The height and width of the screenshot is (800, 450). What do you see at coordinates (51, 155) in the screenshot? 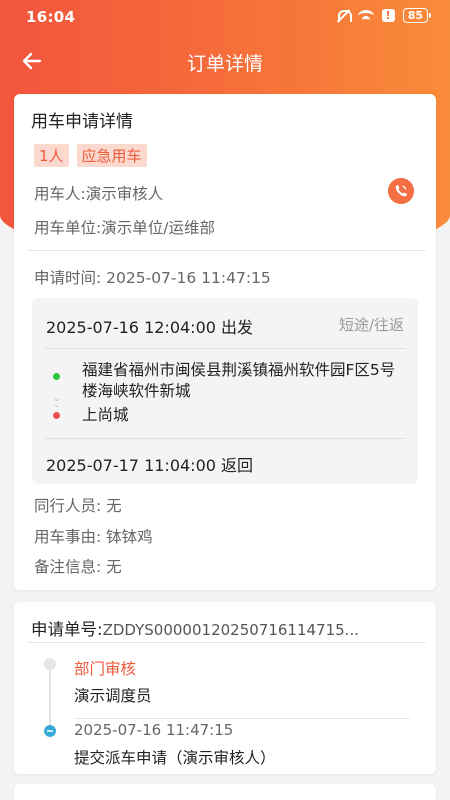
I see `passenger-count-tag: 1人` at bounding box center [51, 155].